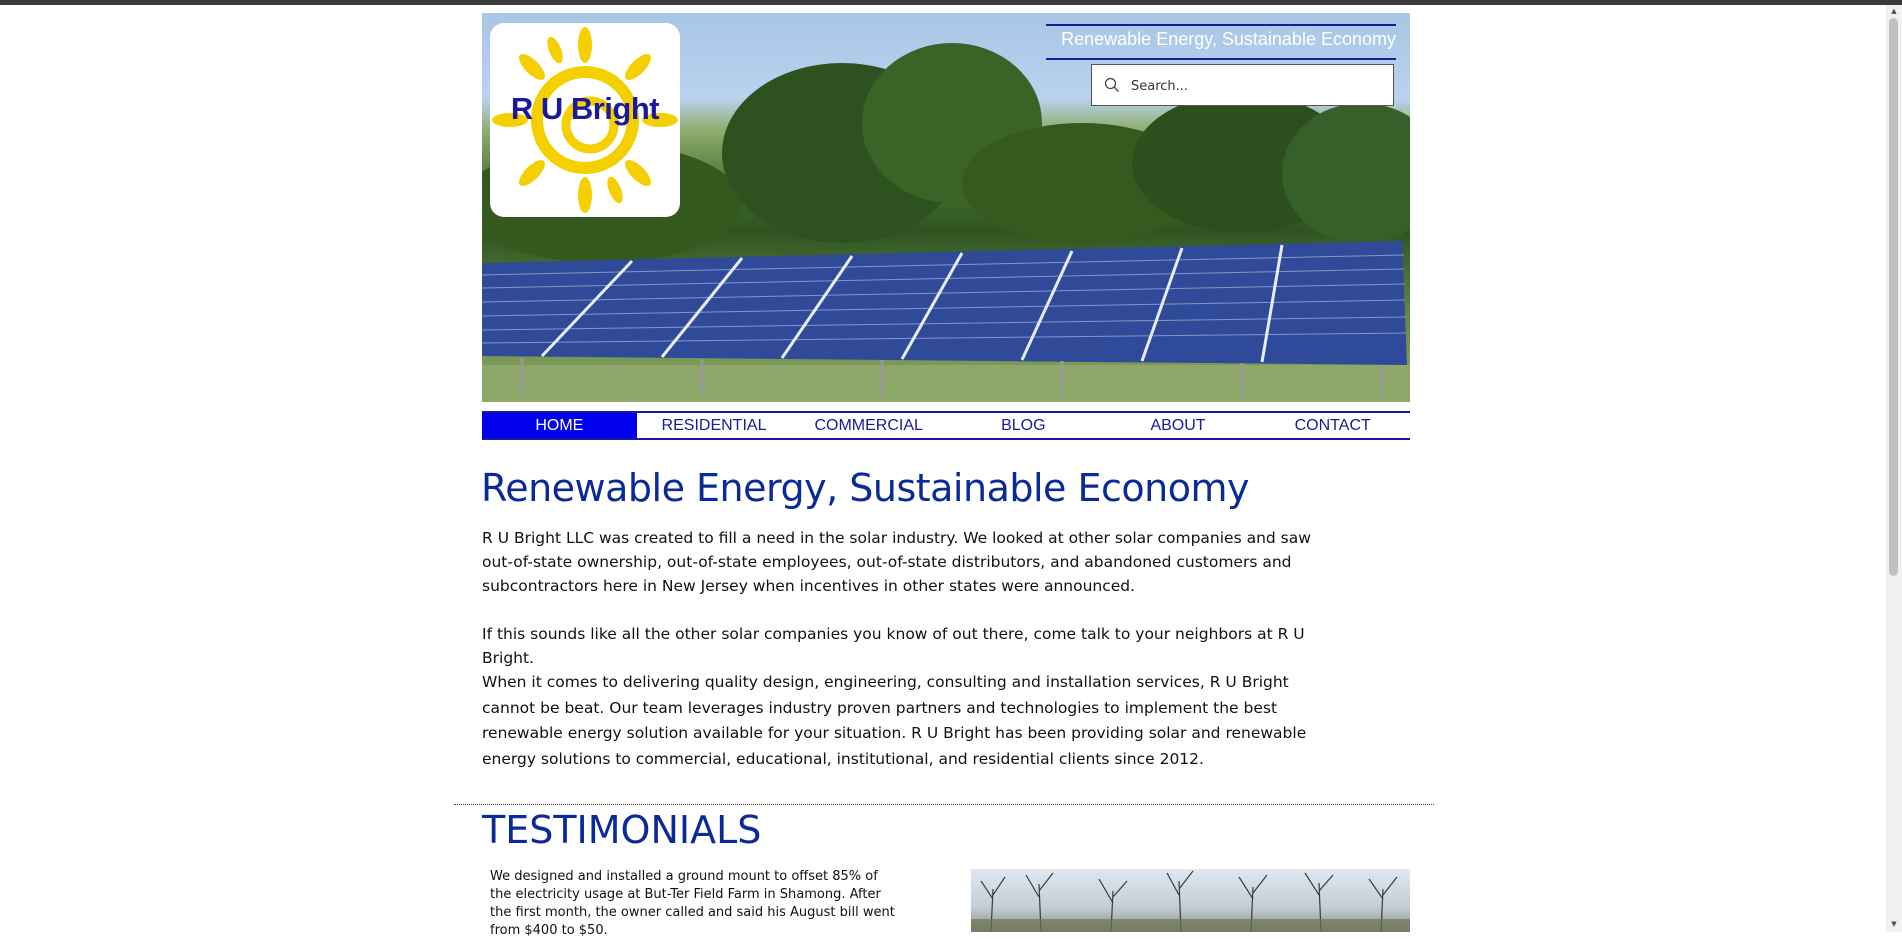 This screenshot has height=940, width=1902. I want to click on testimonials-heading: TESTIMONIALS, so click(622, 830).